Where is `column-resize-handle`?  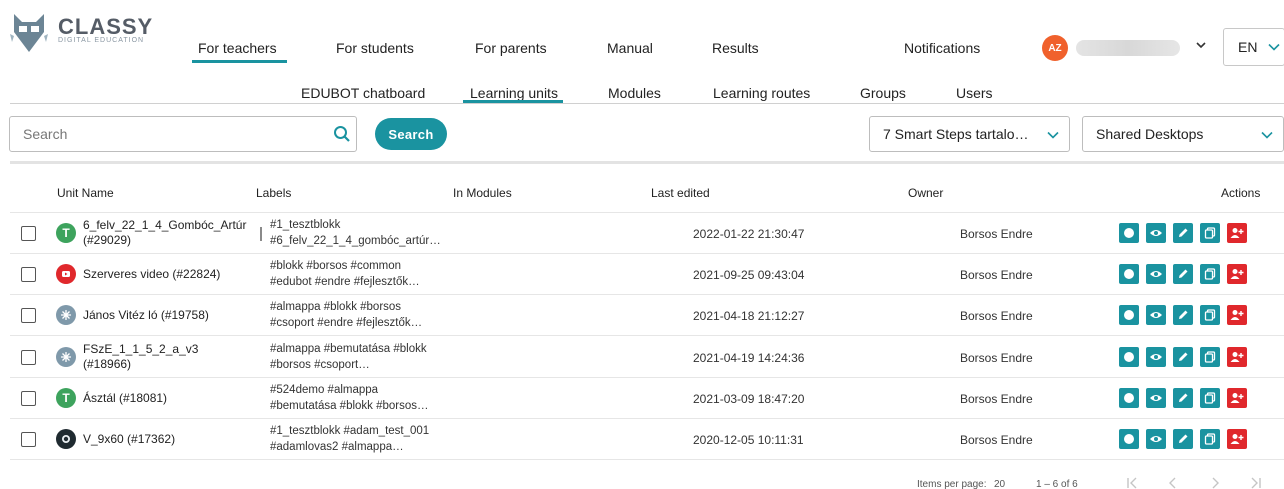
column-resize-handle is located at coordinates (261, 234).